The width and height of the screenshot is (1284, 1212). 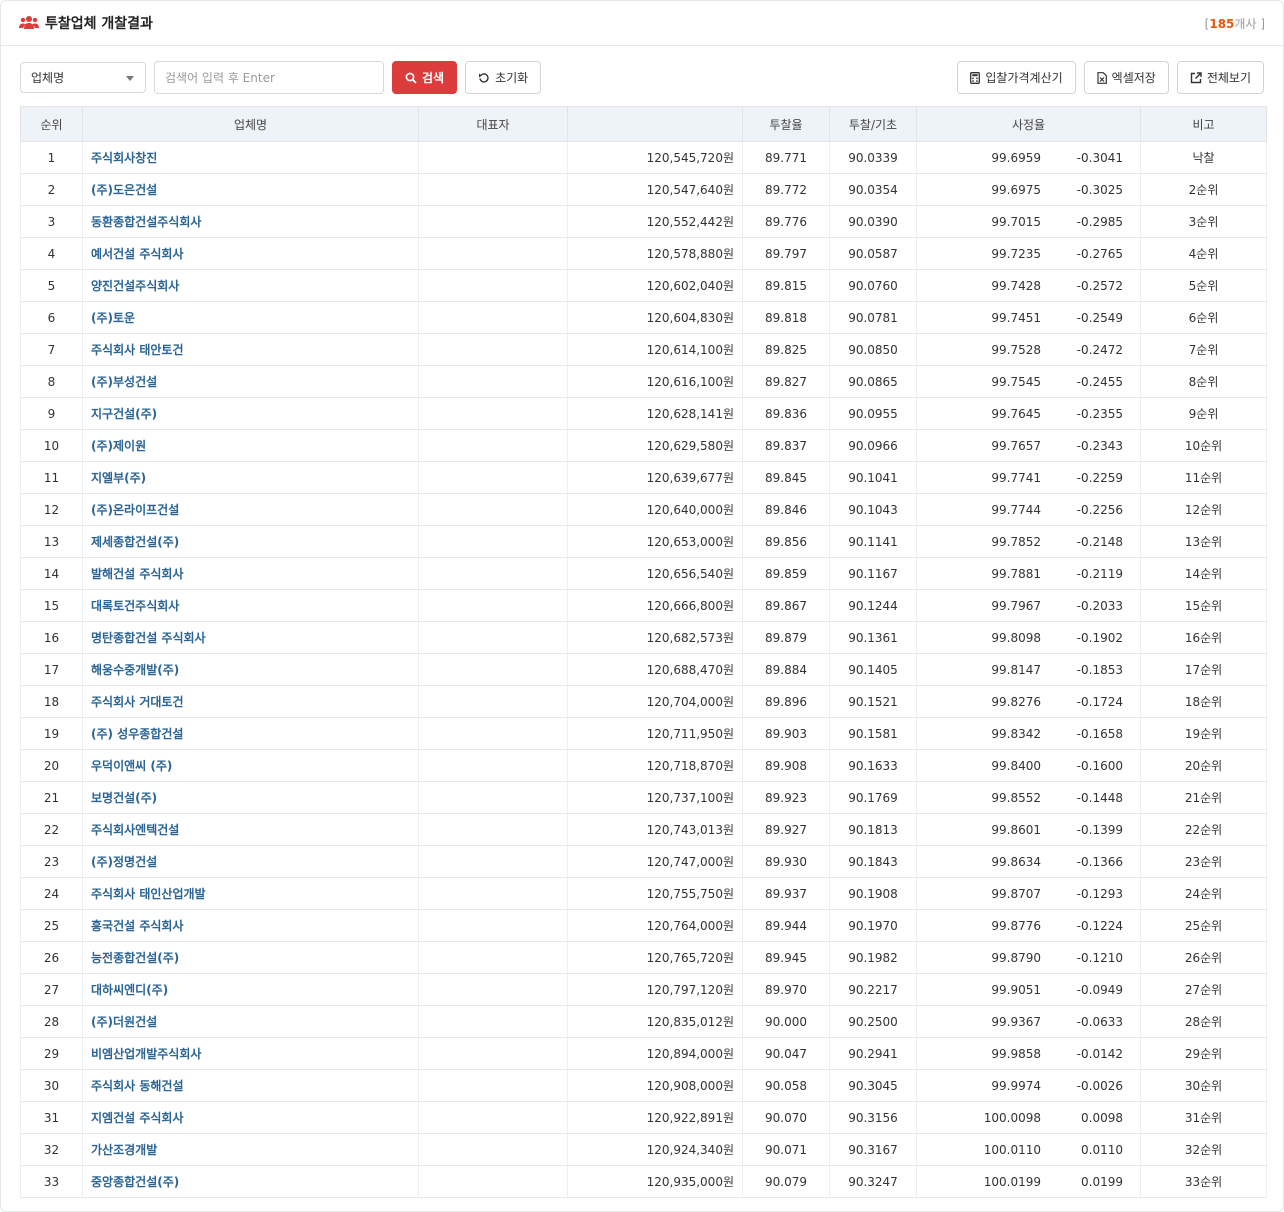 I want to click on assessment-rate-cell: 99.7235 -0.2765, so click(x=1028, y=253).